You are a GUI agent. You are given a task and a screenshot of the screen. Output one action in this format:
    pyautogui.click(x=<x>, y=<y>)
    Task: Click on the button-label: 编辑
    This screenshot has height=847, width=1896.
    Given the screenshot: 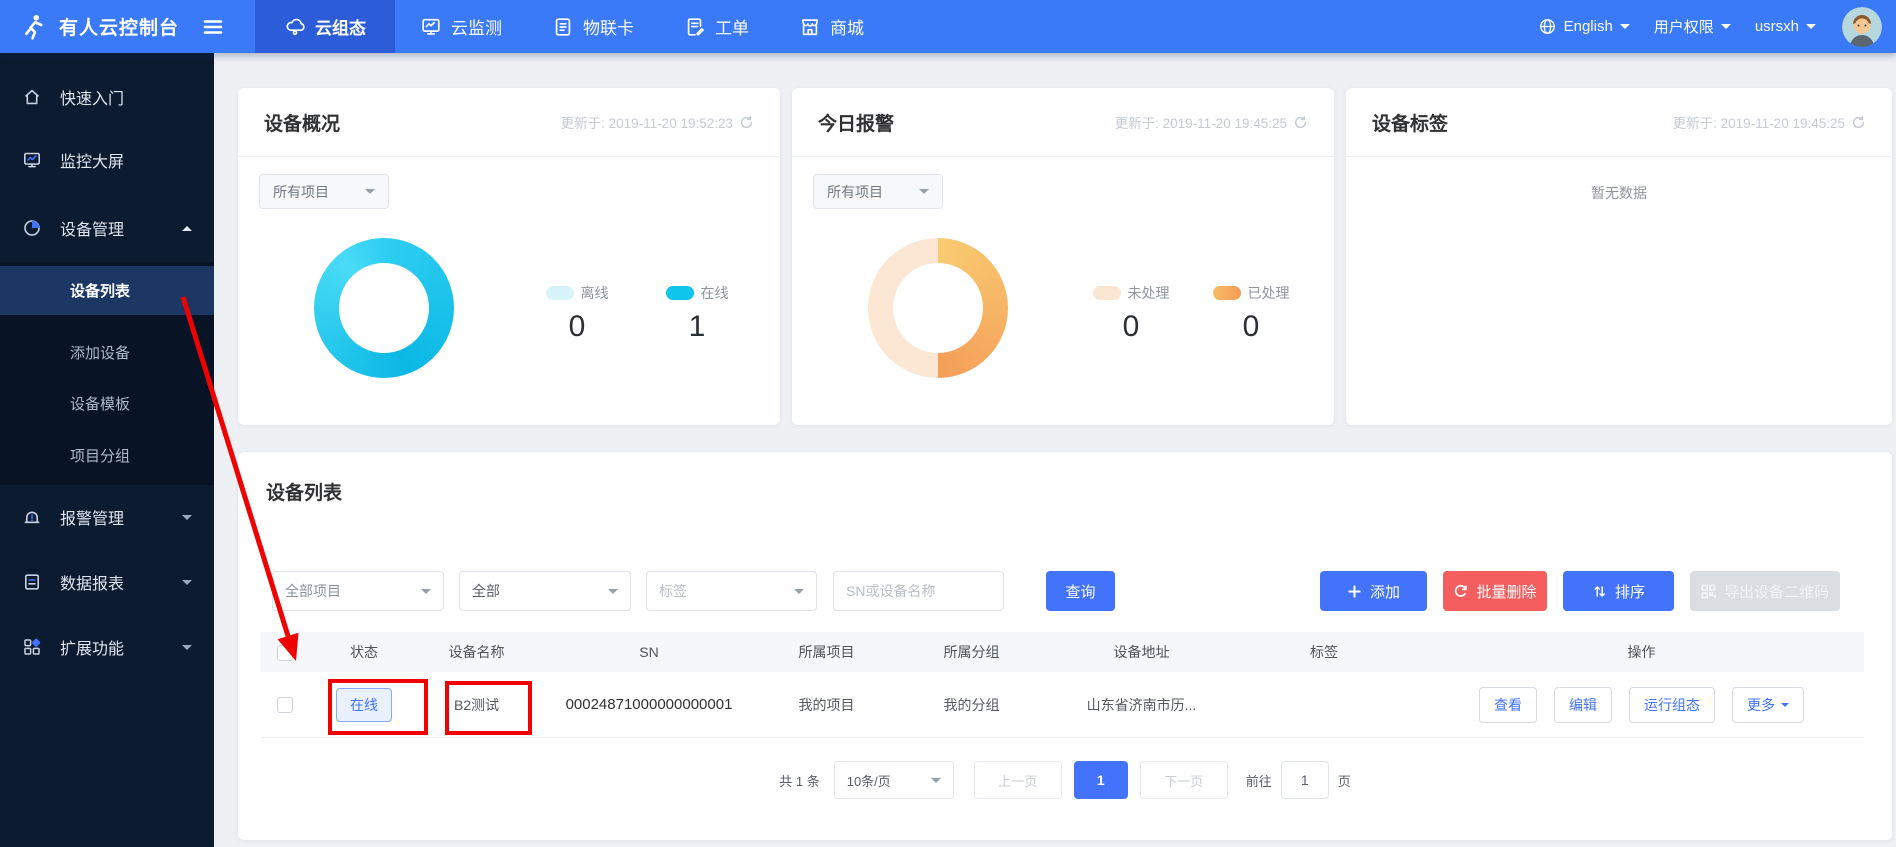 What is the action you would take?
    pyautogui.click(x=1583, y=704)
    